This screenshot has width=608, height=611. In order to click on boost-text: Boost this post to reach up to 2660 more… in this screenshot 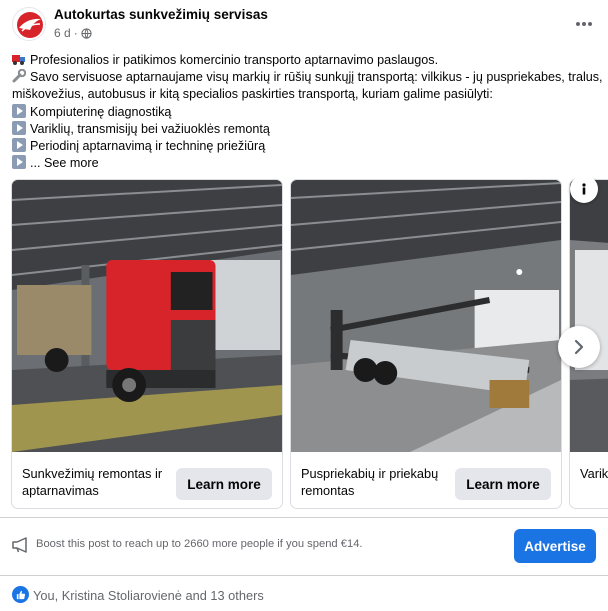, I will do `click(199, 544)`.